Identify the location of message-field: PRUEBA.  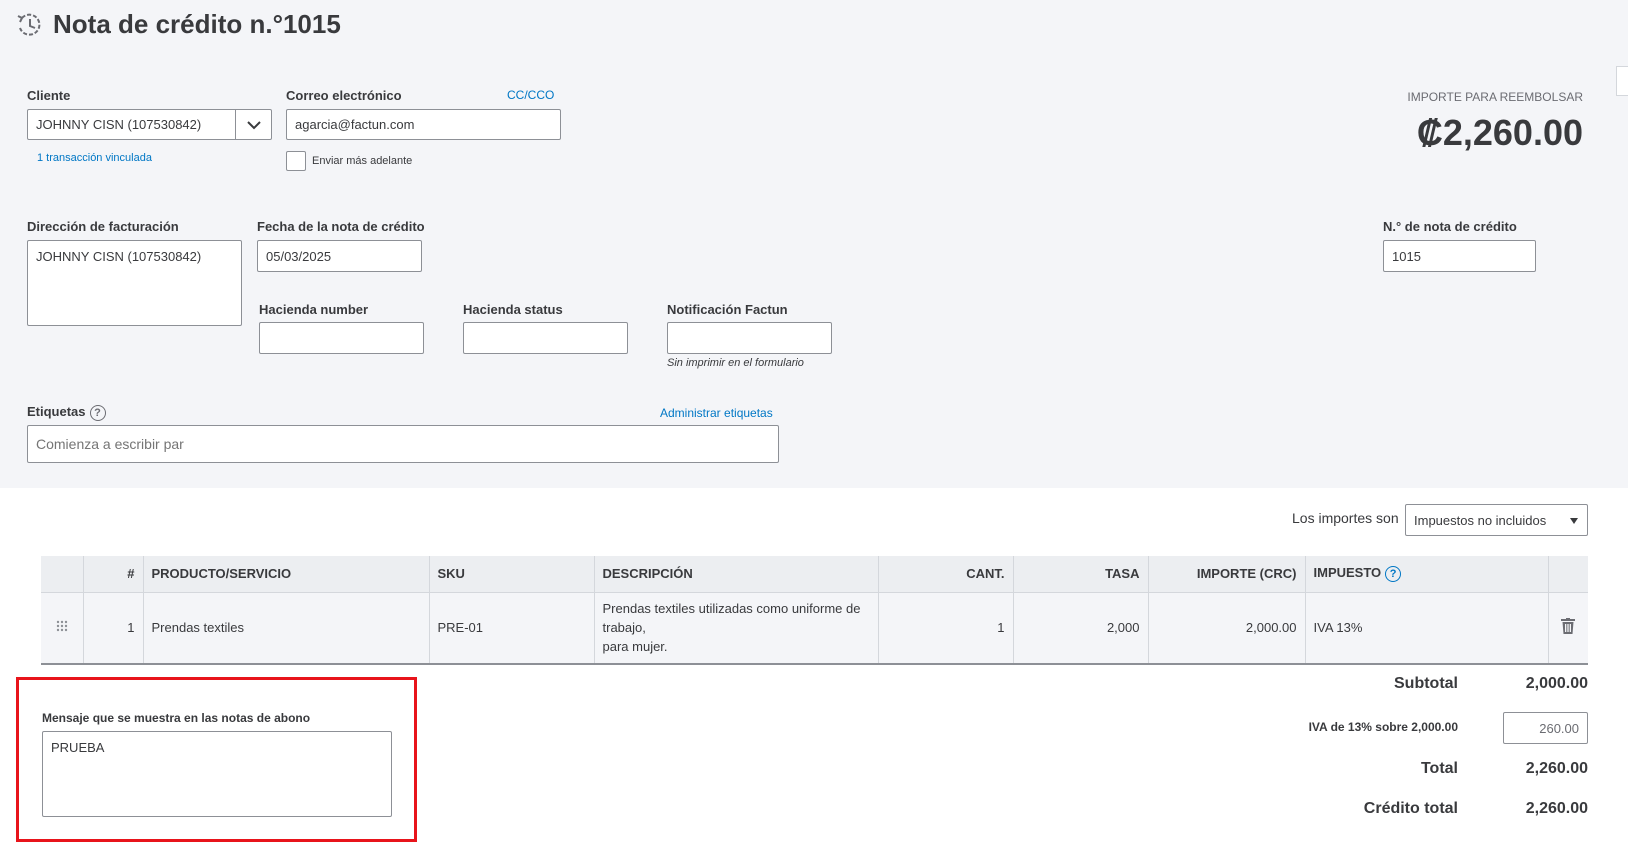
(217, 774).